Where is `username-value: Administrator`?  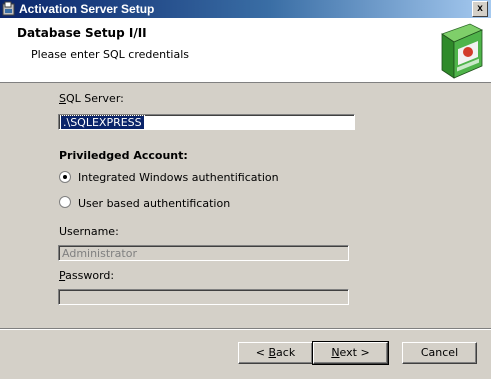 username-value: Administrator is located at coordinates (99, 253).